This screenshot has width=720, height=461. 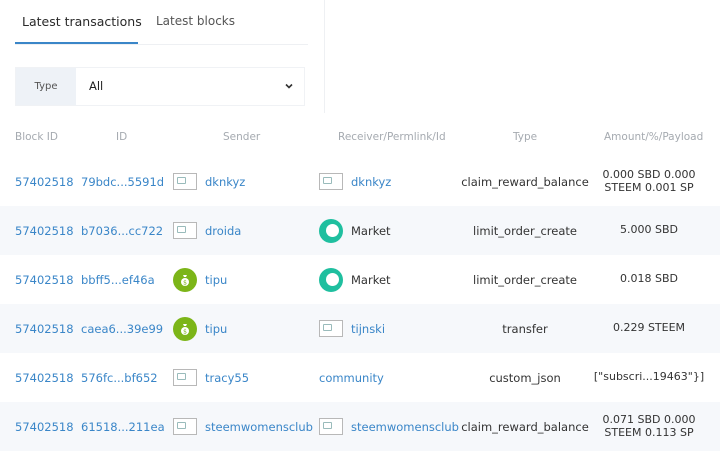 What do you see at coordinates (122, 137) in the screenshot?
I see `header-id: ID` at bounding box center [122, 137].